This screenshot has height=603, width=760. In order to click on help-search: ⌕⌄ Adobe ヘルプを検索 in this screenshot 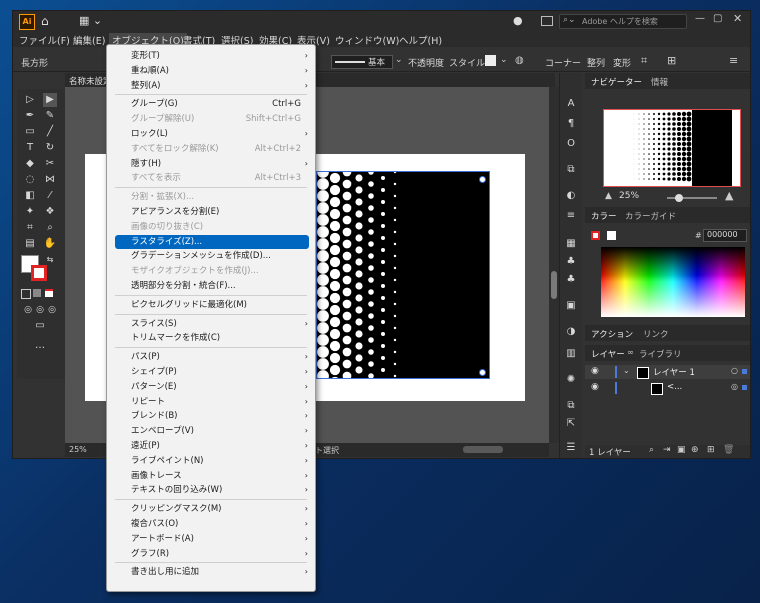, I will do `click(623, 21)`.